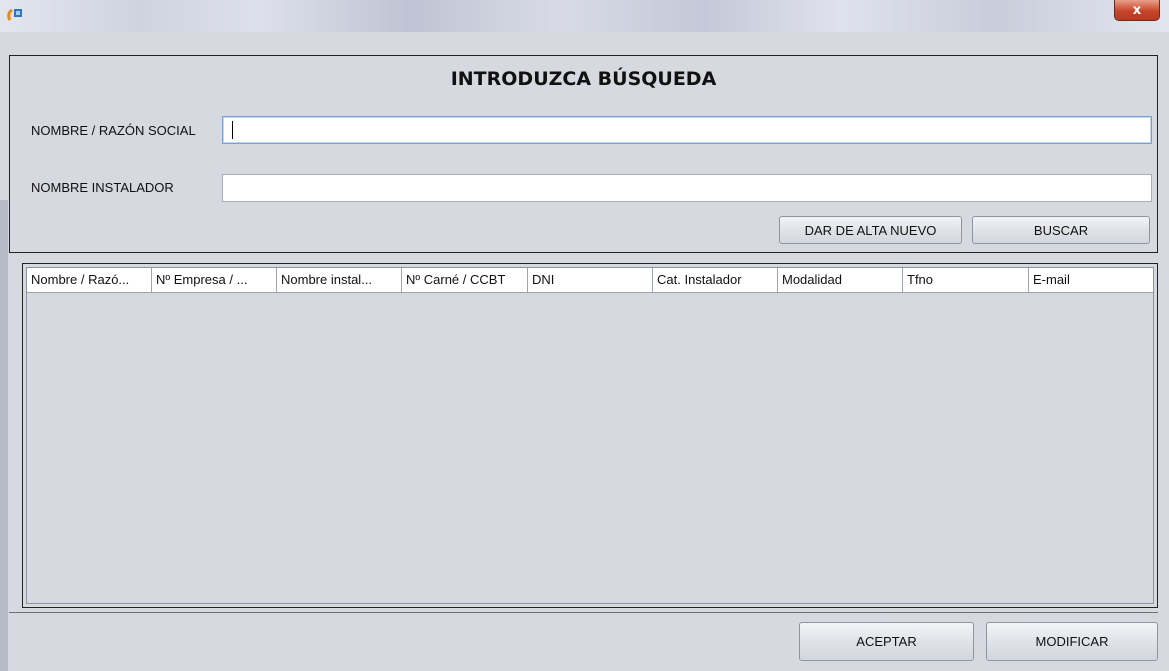 The image size is (1169, 671). What do you see at coordinates (687, 130) in the screenshot?
I see `name-input` at bounding box center [687, 130].